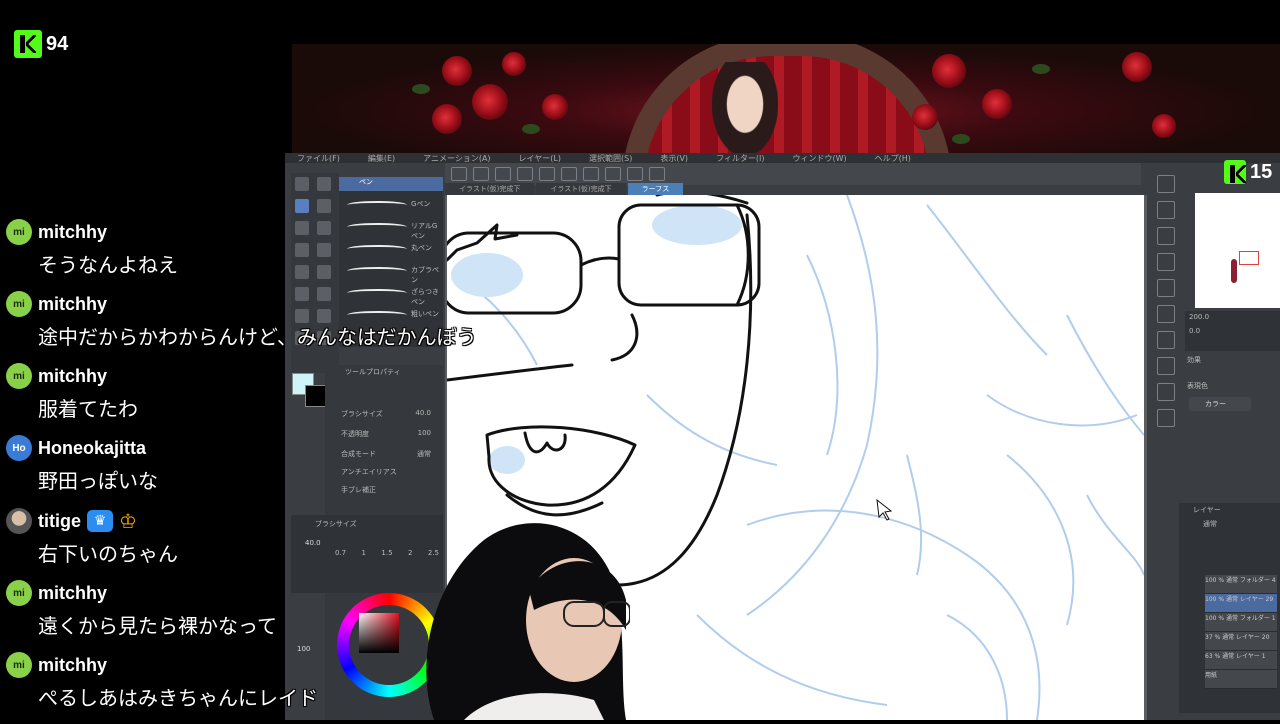  What do you see at coordinates (302, 294) in the screenshot?
I see `lasso-tool-icon` at bounding box center [302, 294].